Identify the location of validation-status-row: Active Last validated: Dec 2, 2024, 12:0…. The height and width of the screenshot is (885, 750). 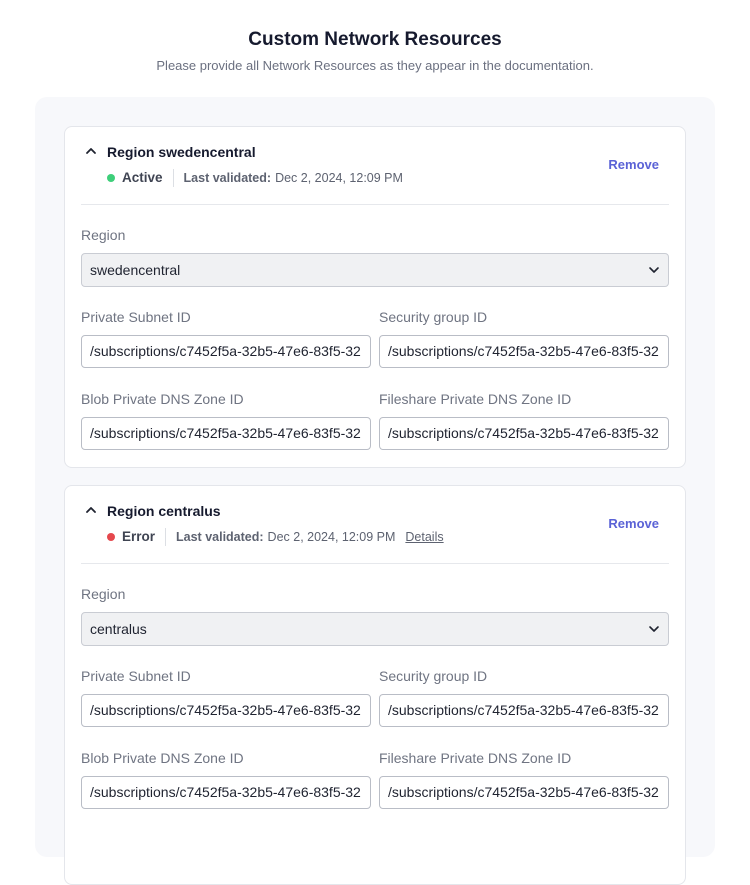
(255, 178).